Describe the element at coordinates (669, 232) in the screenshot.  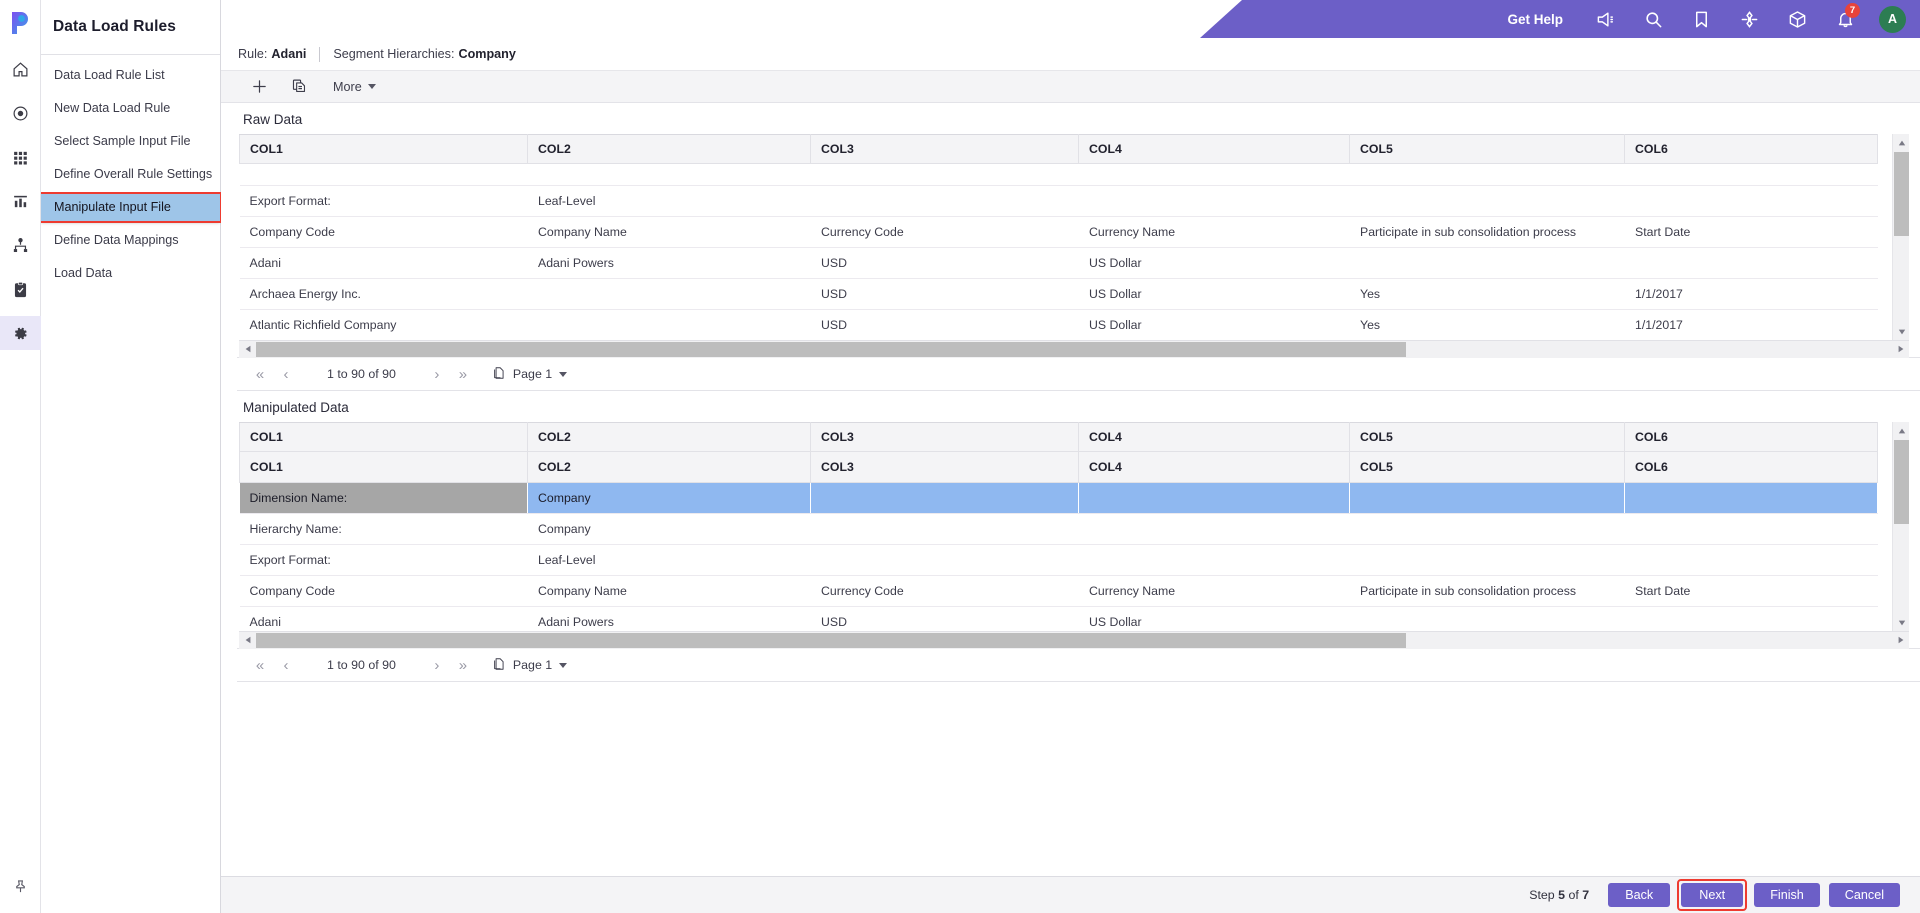
I see `cell: Company Name` at that location.